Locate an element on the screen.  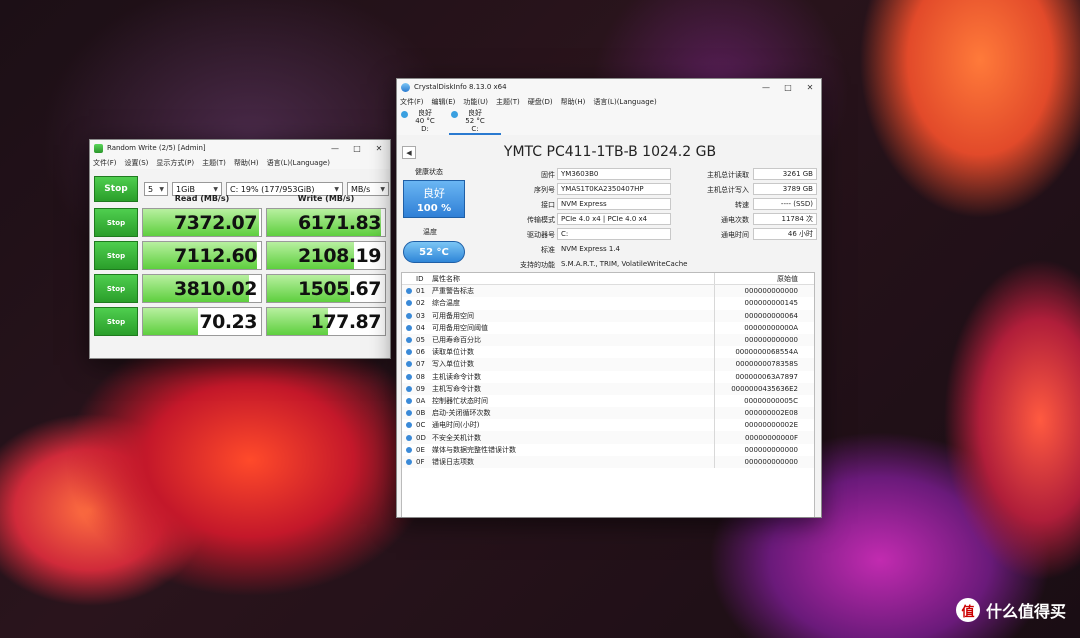
drive-tab-c: 良好 52 °C C: is located at coordinates (475, 122).